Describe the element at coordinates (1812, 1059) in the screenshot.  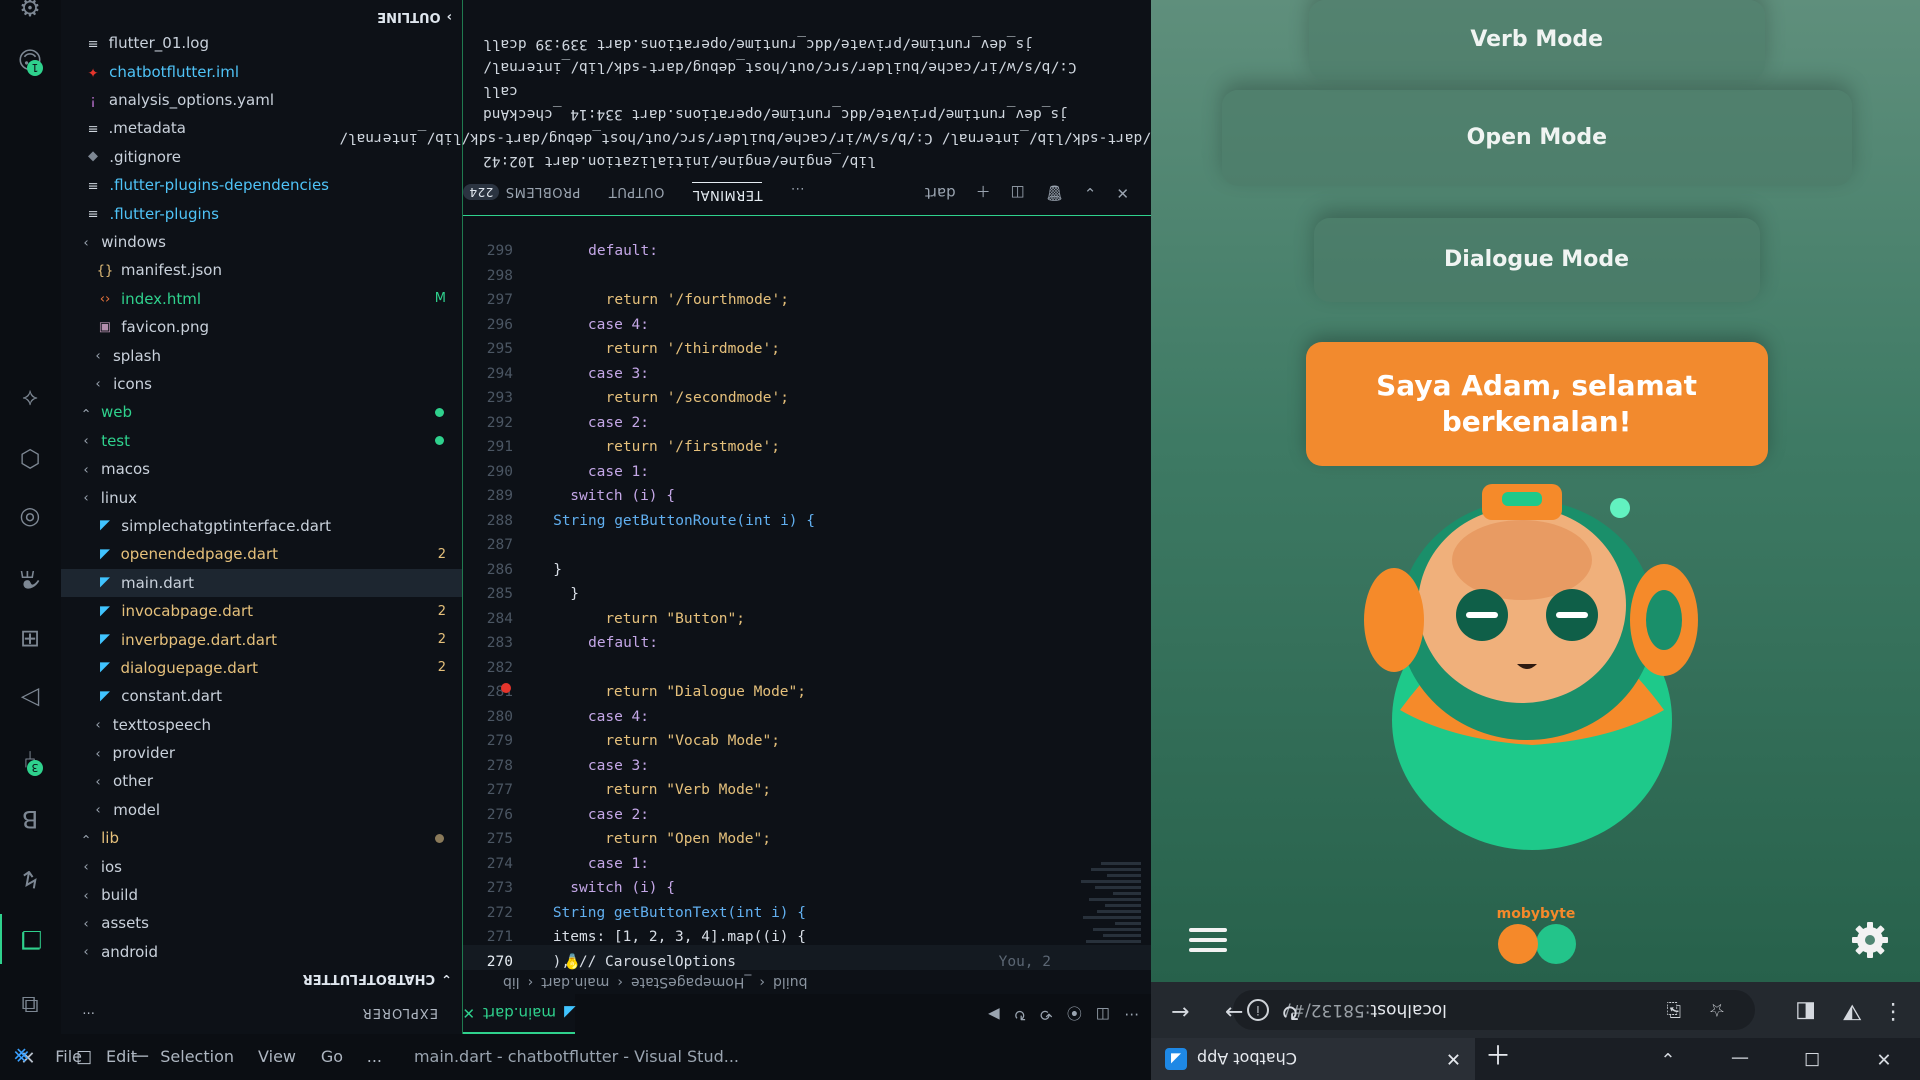
I see `maximize-icon: ☐` at that location.